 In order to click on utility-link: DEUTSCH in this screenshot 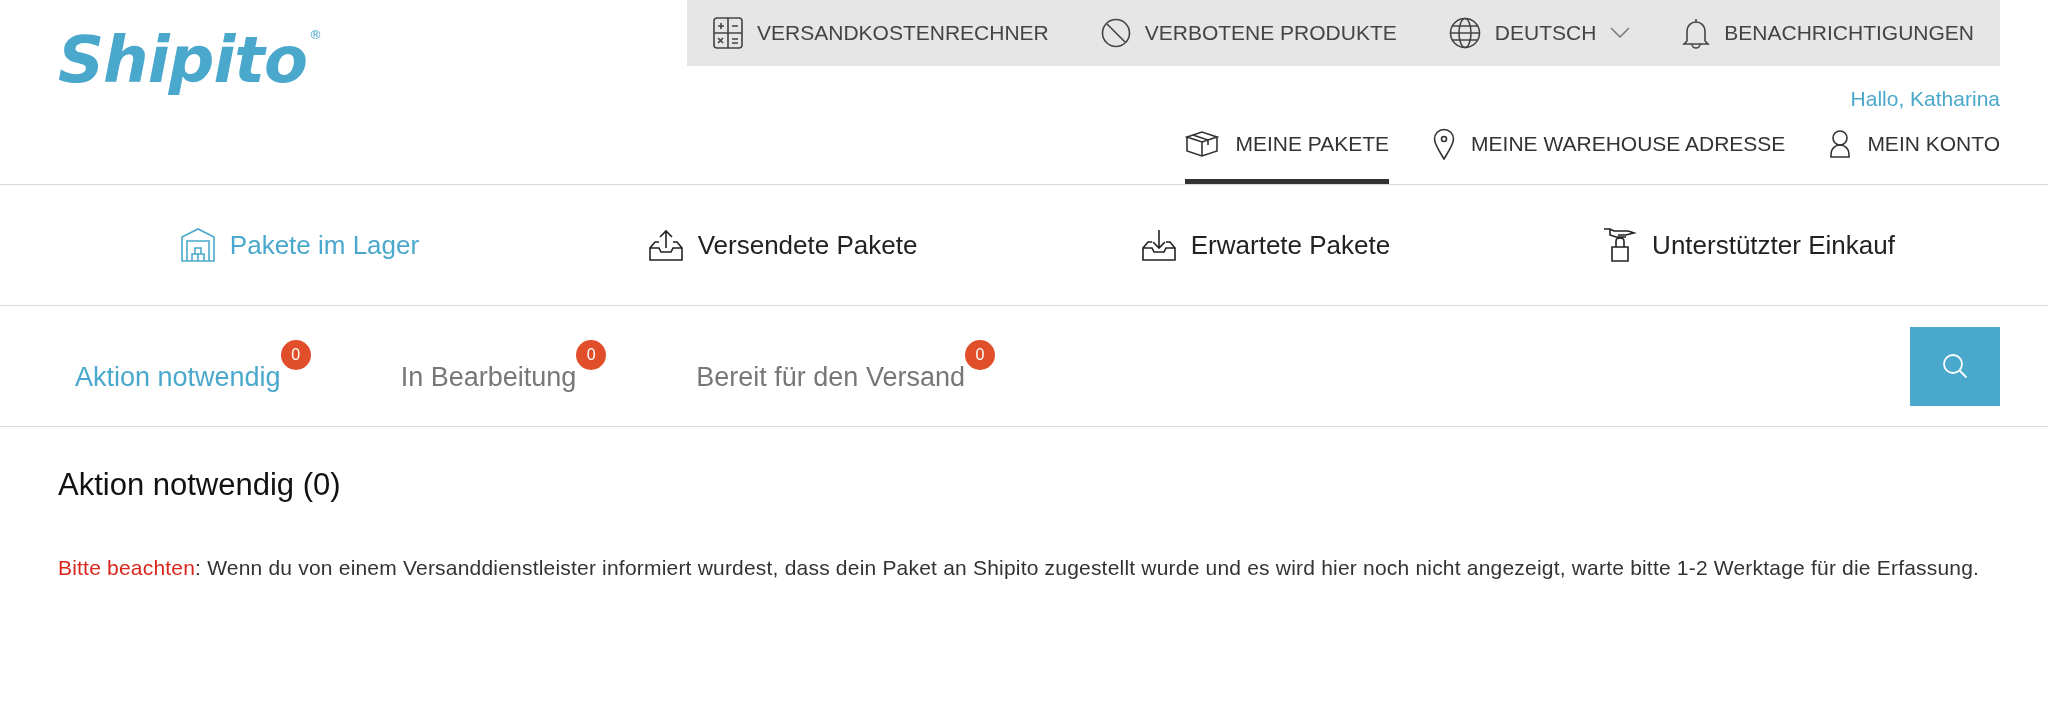, I will do `click(1539, 33)`.